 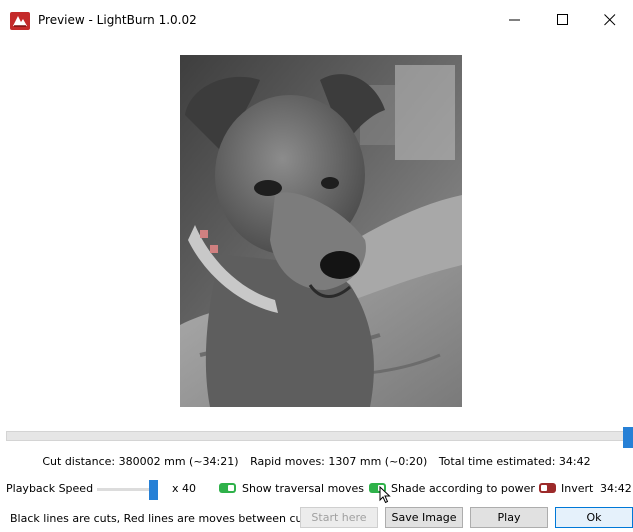 What do you see at coordinates (140, 461) in the screenshot?
I see `cut-distance-text: Cut distance: 380002 mm (~34:21)` at bounding box center [140, 461].